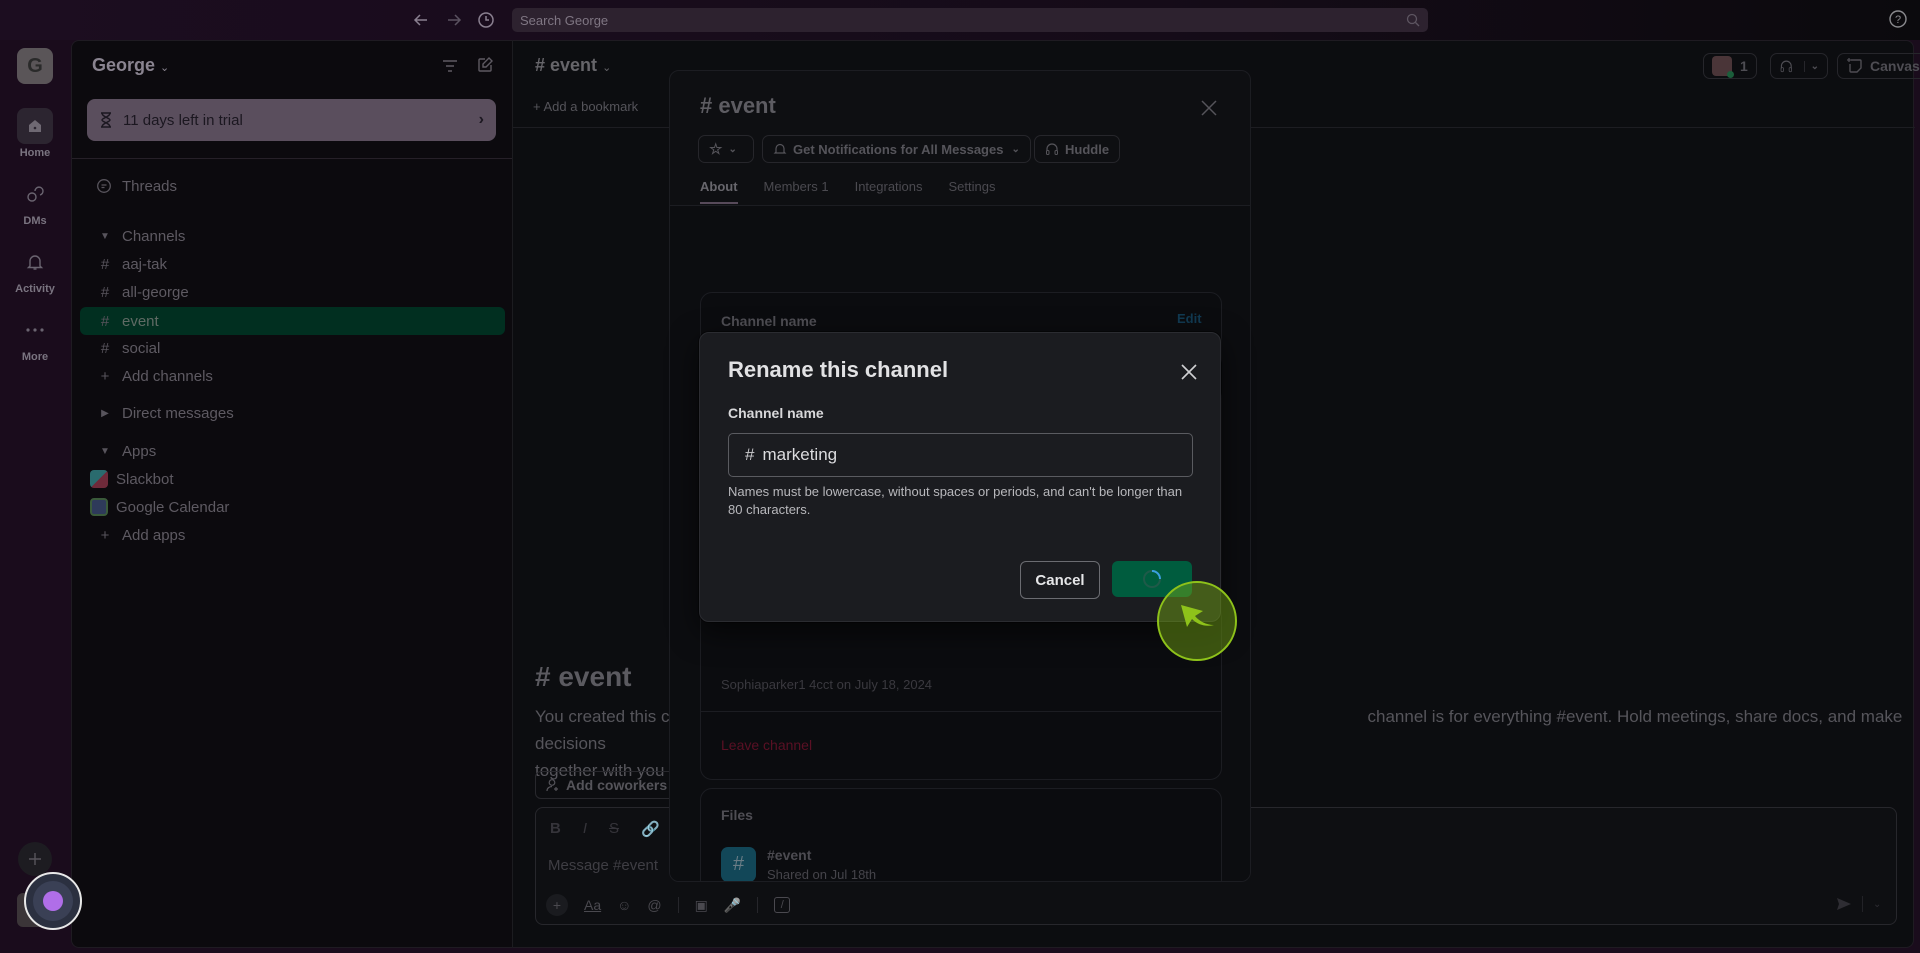  What do you see at coordinates (173, 507) in the screenshot?
I see `app-name: Google Calendar` at bounding box center [173, 507].